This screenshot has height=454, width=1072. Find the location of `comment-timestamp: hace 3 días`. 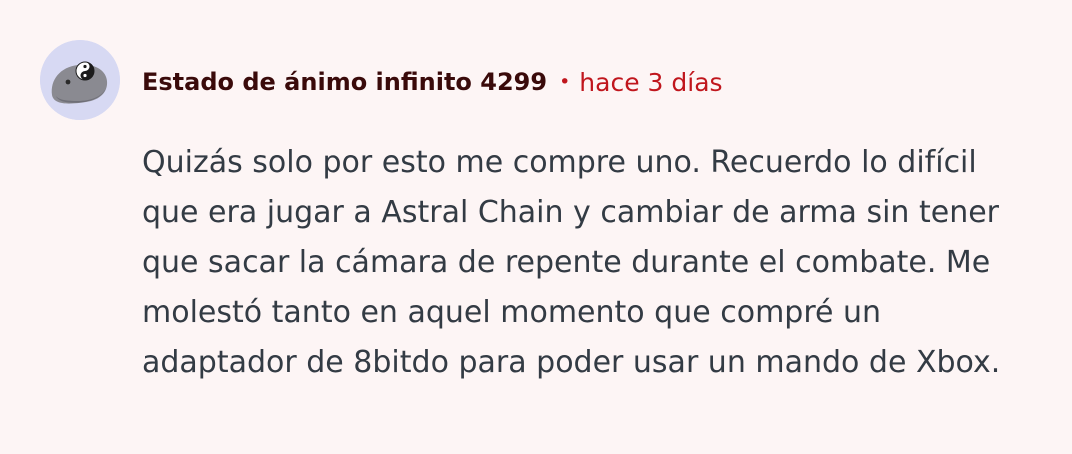

comment-timestamp: hace 3 días is located at coordinates (650, 82).